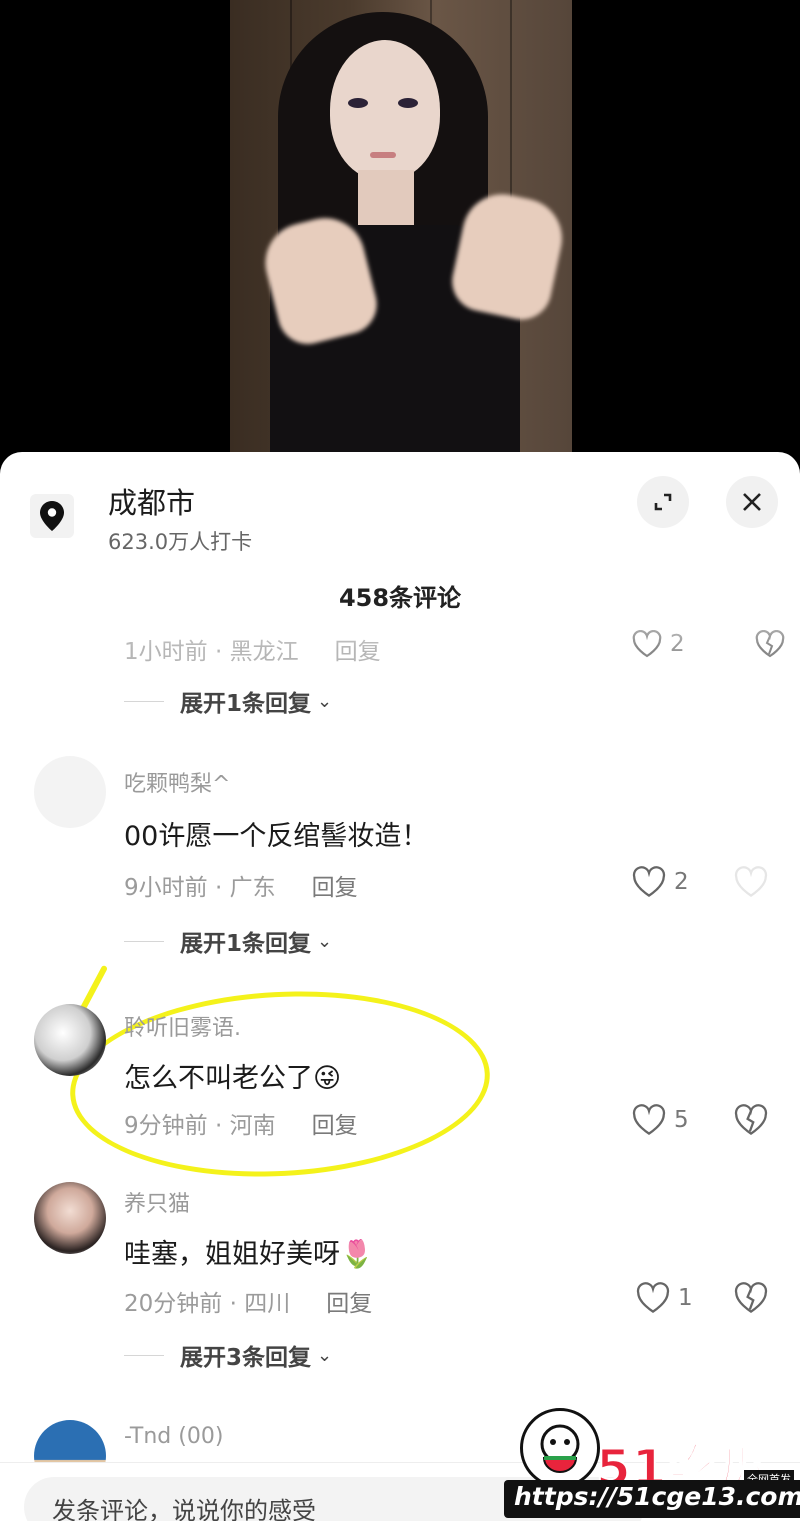 The image size is (800, 1521). What do you see at coordinates (652, 1499) in the screenshot?
I see `watermark-url: https://51cge13.com` at bounding box center [652, 1499].